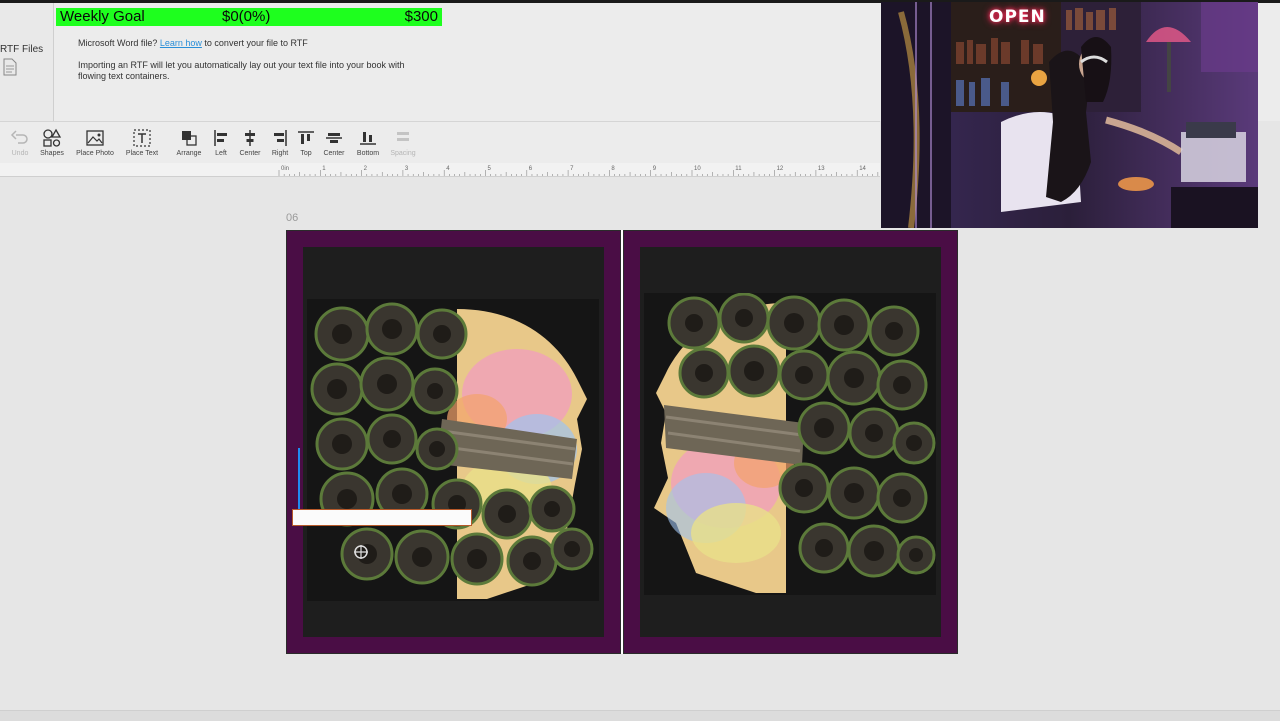  I want to click on rtf-files-label: RTF Files, so click(22, 49).